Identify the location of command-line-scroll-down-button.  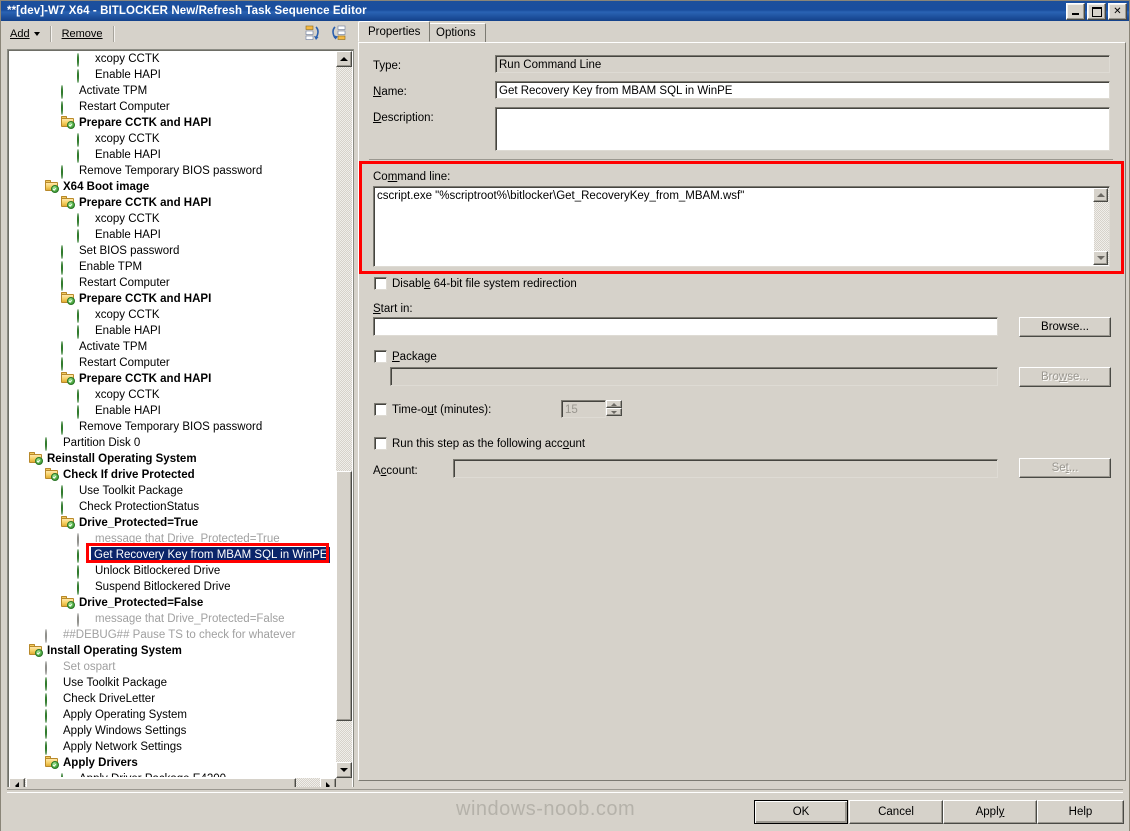
(1100, 258).